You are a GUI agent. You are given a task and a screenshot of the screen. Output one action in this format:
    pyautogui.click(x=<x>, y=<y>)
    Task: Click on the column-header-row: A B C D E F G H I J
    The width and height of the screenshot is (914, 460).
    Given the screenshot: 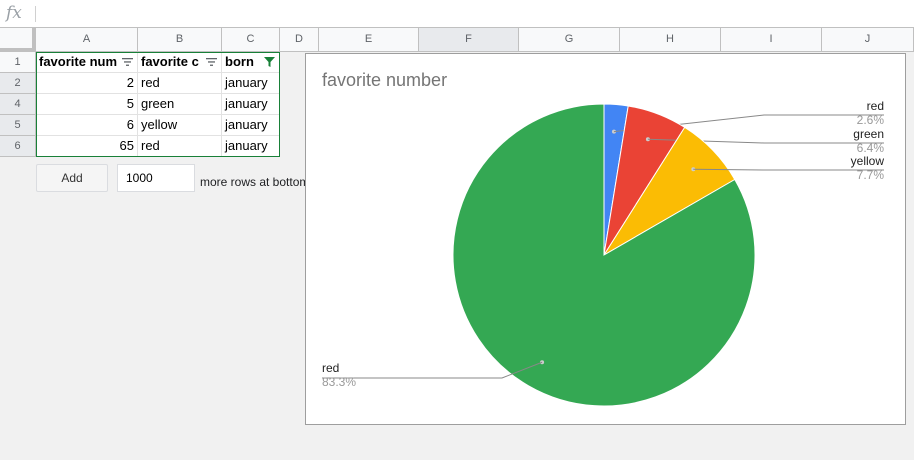 What is the action you would take?
    pyautogui.click(x=457, y=40)
    